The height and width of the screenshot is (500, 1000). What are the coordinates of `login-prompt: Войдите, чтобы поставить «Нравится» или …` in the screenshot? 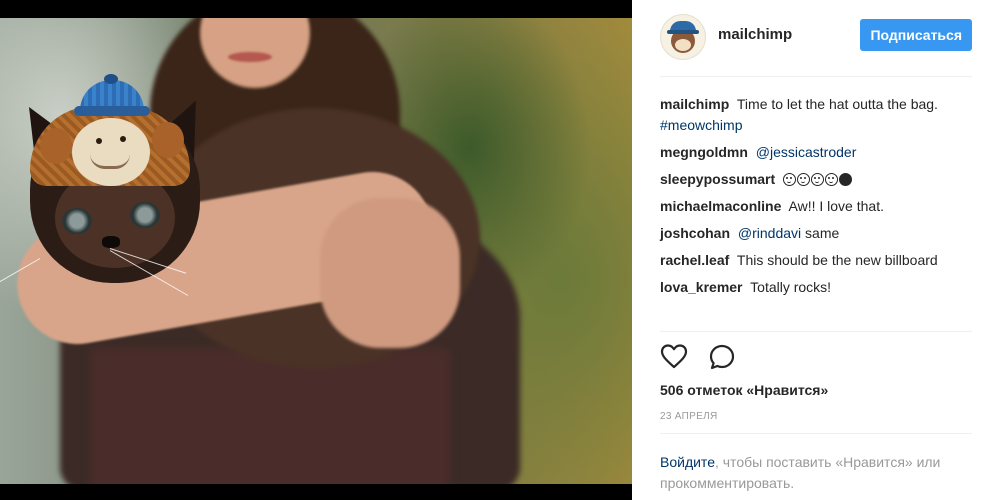 It's located at (816, 473).